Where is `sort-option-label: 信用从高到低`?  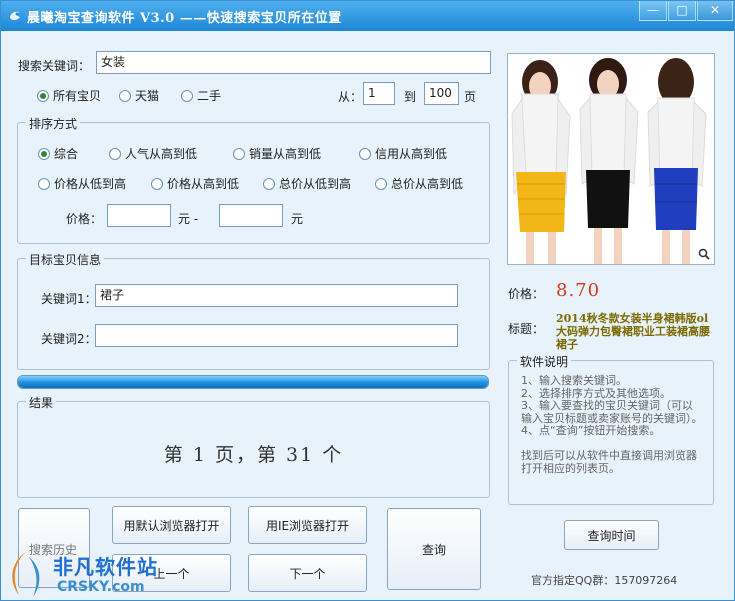 sort-option-label: 信用从高到低 is located at coordinates (411, 154).